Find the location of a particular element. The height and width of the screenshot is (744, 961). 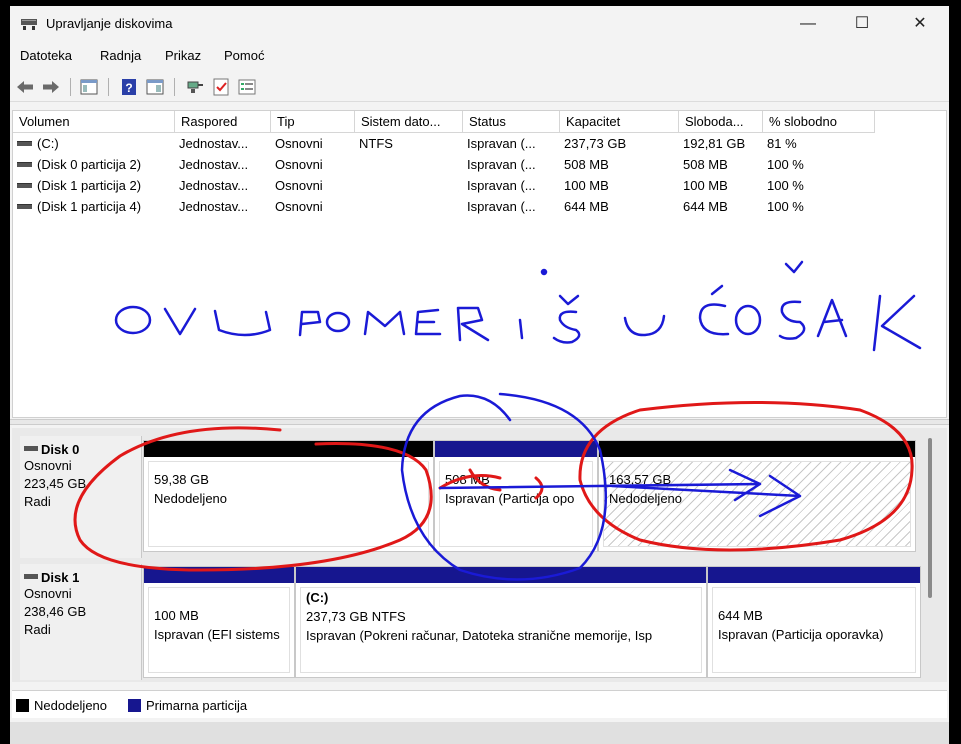

legend-primary-swatch is located at coordinates (134, 705).